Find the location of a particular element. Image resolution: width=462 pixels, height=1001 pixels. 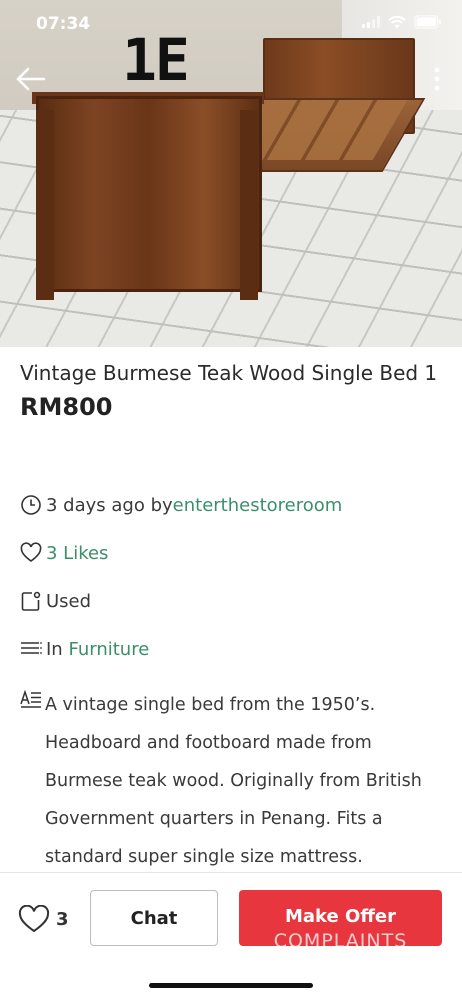

status-time: 07:34 is located at coordinates (63, 24).